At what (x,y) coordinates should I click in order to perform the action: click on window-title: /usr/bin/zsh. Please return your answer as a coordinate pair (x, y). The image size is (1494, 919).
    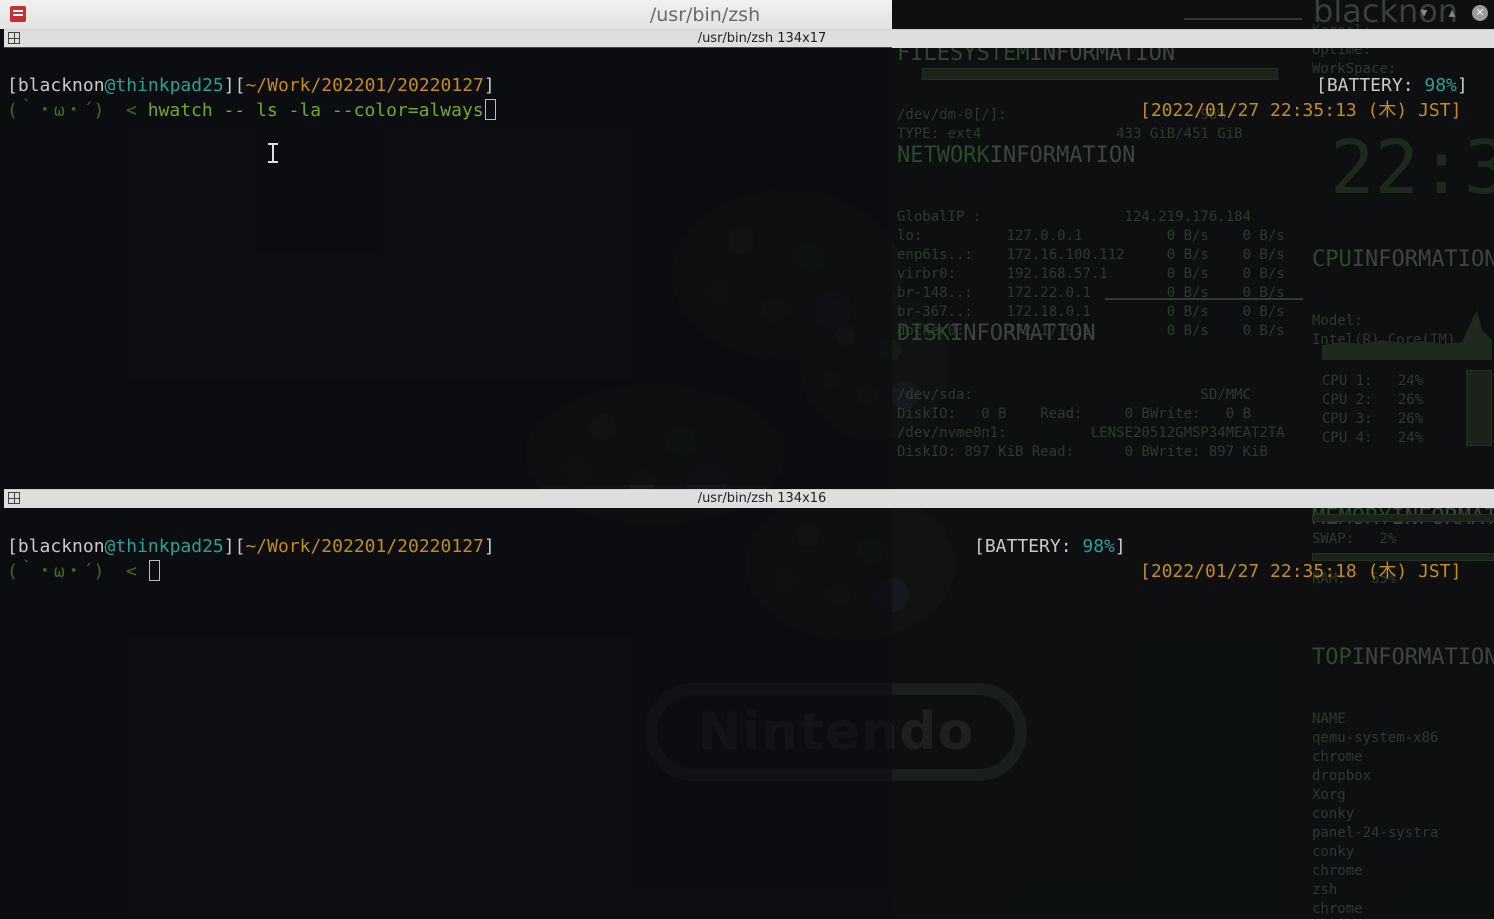
    Looking at the image, I should click on (705, 15).